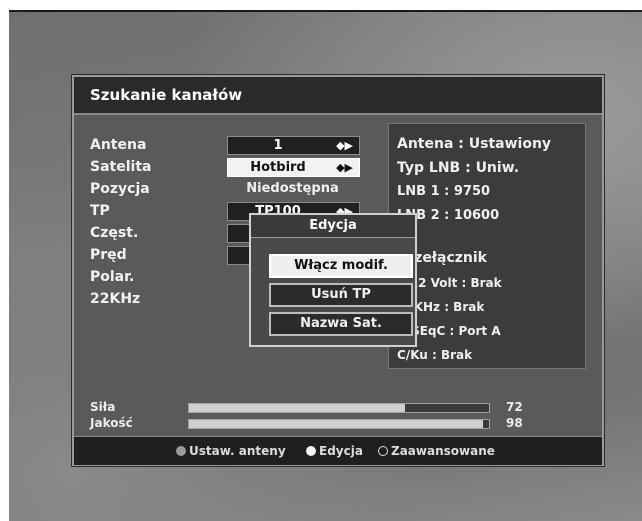 The height and width of the screenshot is (521, 642). What do you see at coordinates (181, 451) in the screenshot?
I see `gray-button-icon` at bounding box center [181, 451].